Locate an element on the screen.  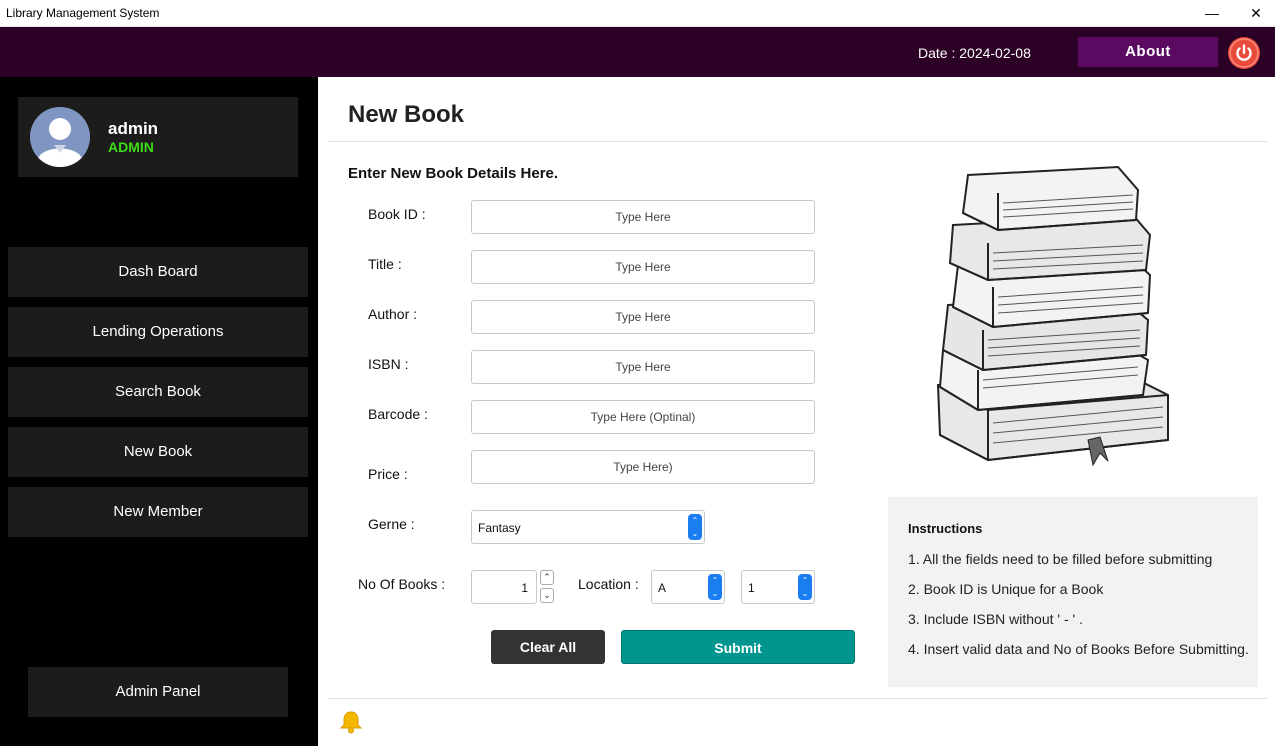
no-of-books-label: No Of Books : is located at coordinates (402, 584).